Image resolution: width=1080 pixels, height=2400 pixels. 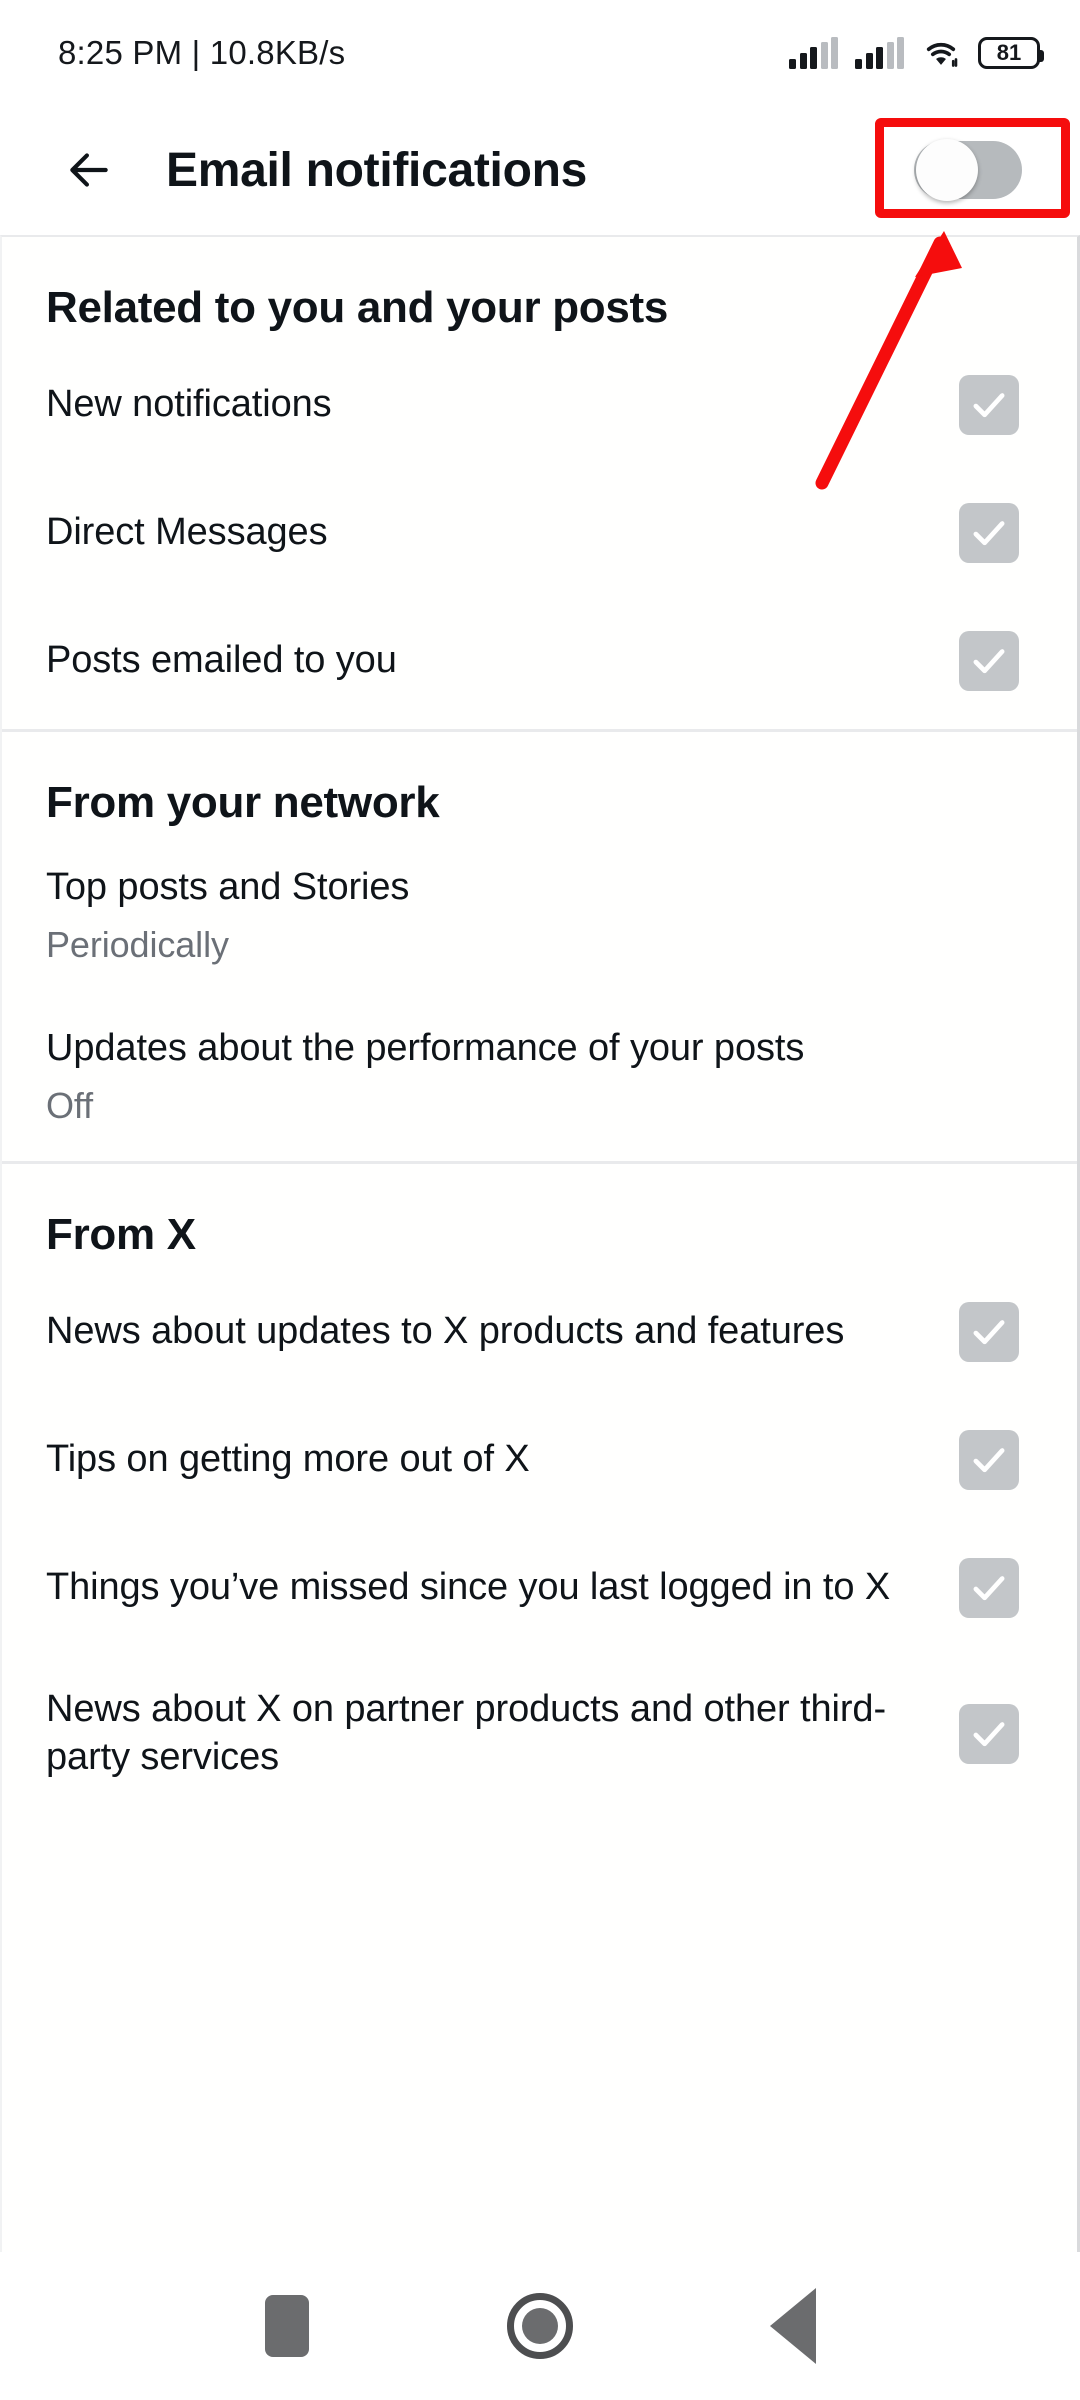 What do you see at coordinates (121, 1235) in the screenshot?
I see `section-header: From X` at bounding box center [121, 1235].